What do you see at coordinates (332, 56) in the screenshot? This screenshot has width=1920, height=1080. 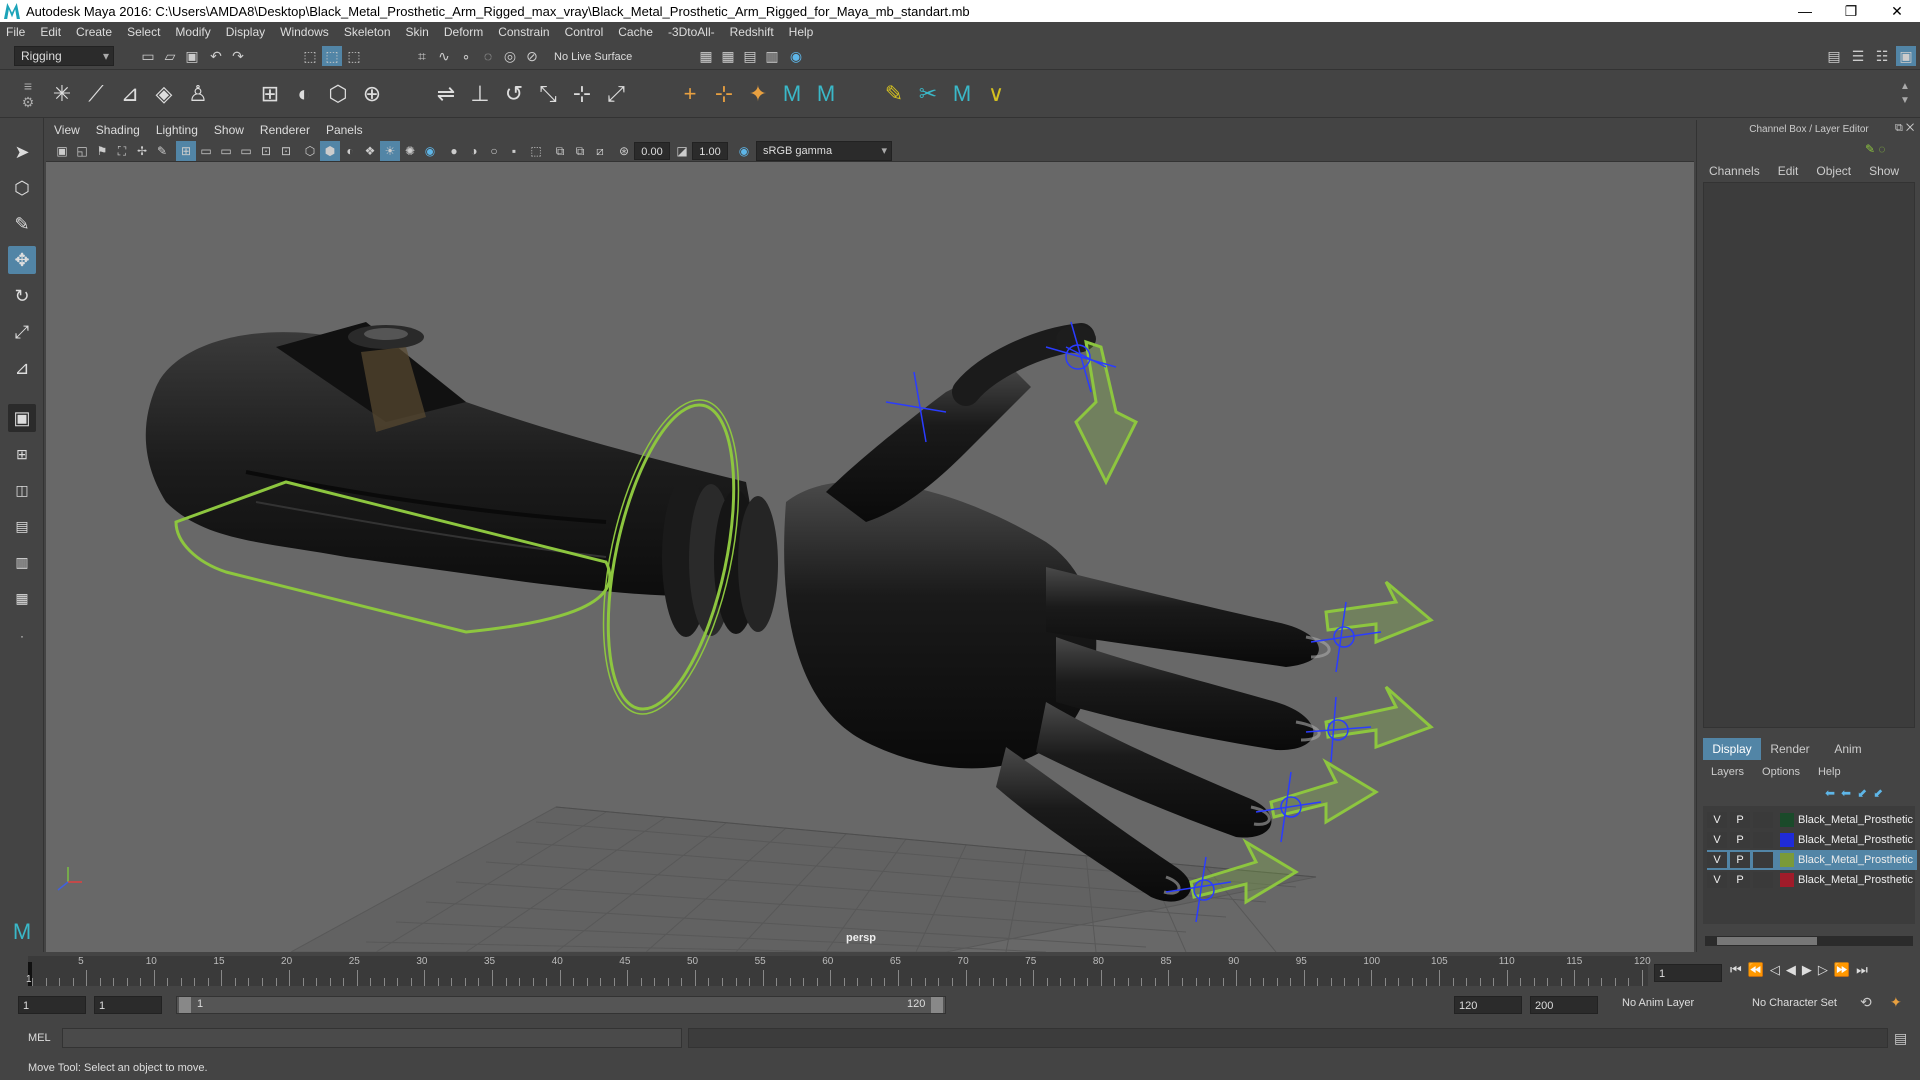 I see `select-object-icon: ⬚` at bounding box center [332, 56].